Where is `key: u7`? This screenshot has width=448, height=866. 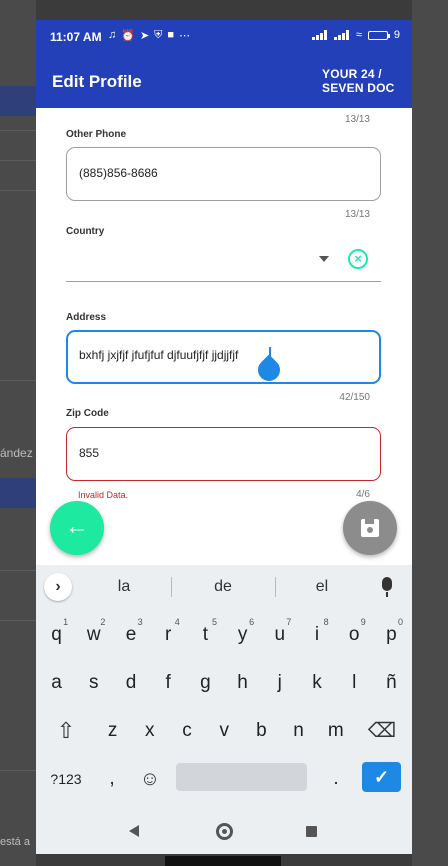 key: u7 is located at coordinates (279, 635).